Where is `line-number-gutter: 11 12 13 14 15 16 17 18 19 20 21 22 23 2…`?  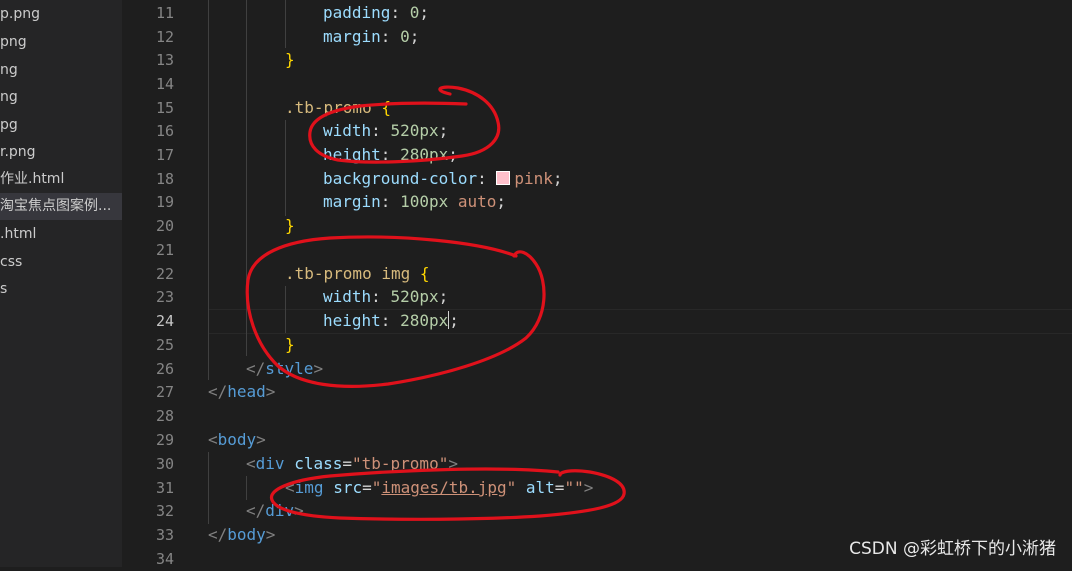
line-number-gutter: 11 12 13 14 15 16 17 18 19 20 21 22 23 2… is located at coordinates (158, 284).